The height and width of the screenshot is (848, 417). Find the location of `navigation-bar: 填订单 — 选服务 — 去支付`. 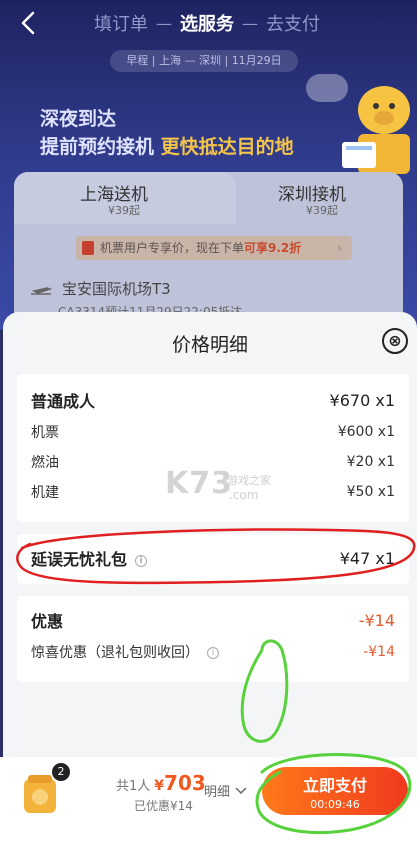

navigation-bar: 填订单 — 选服务 — 去支付 is located at coordinates (208, 23).